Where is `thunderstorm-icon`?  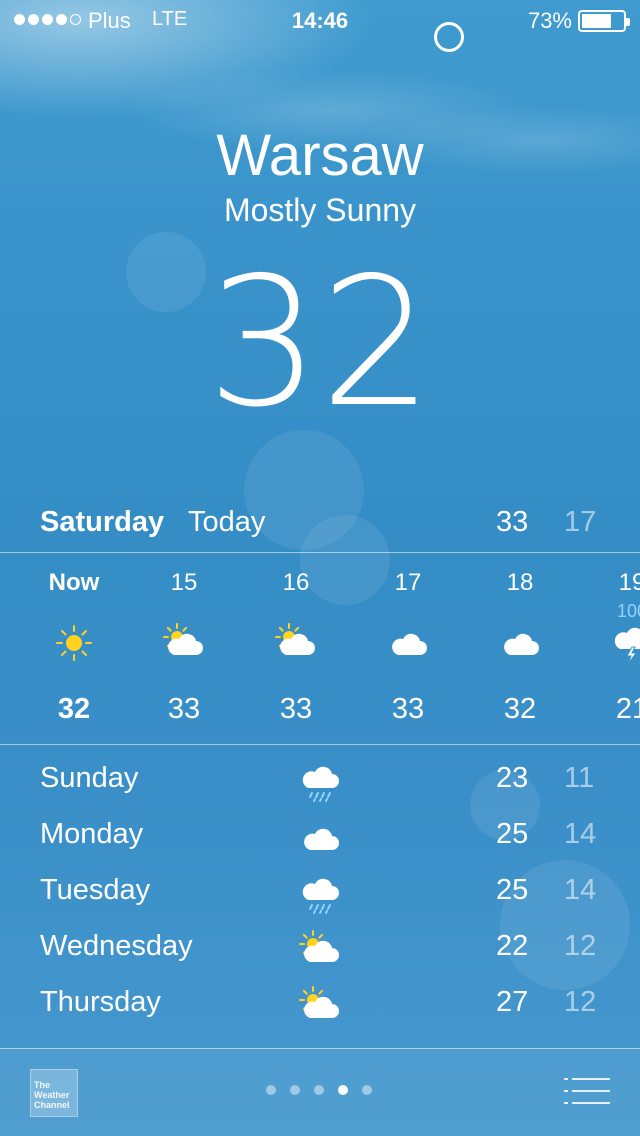
thunderstorm-icon is located at coordinates (625, 643).